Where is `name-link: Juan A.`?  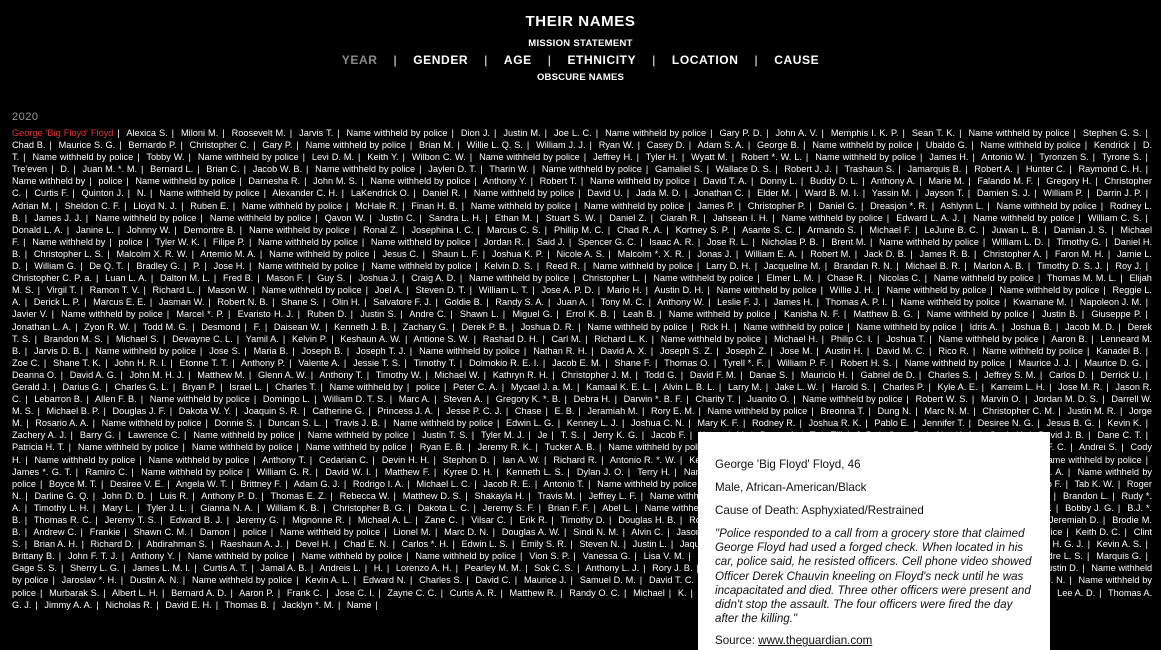
name-link: Juan A. is located at coordinates (572, 302).